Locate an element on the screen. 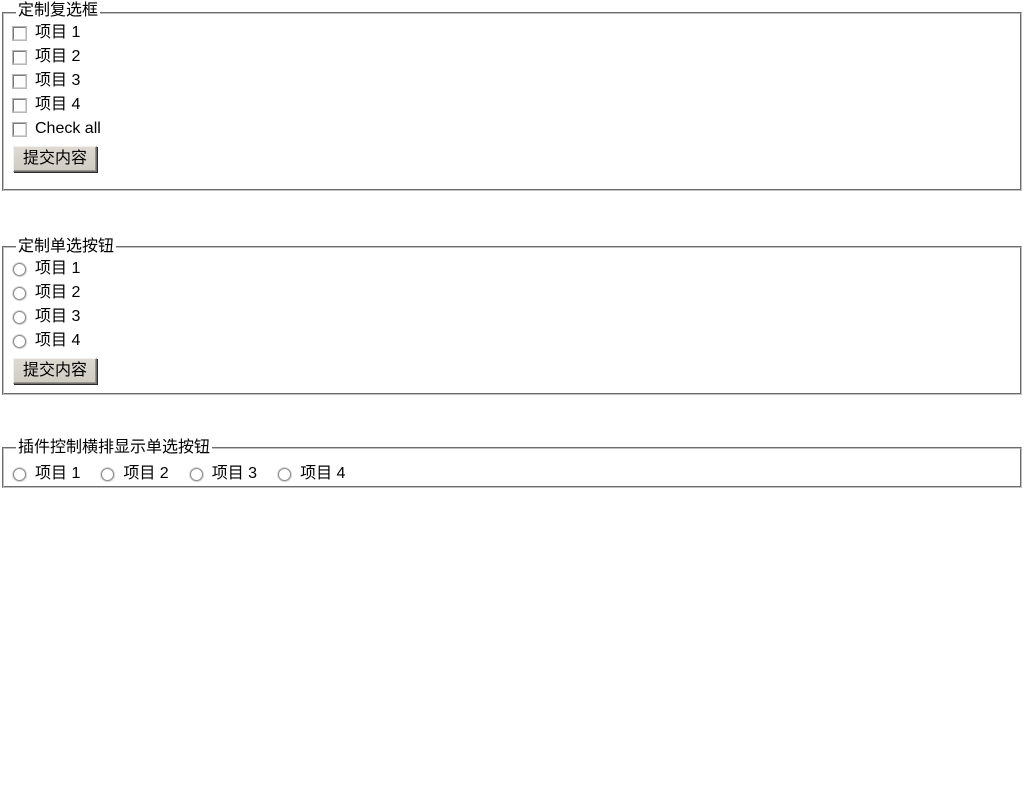 The image size is (1024, 800). radio-option-label: 项目 3 is located at coordinates (58, 316).